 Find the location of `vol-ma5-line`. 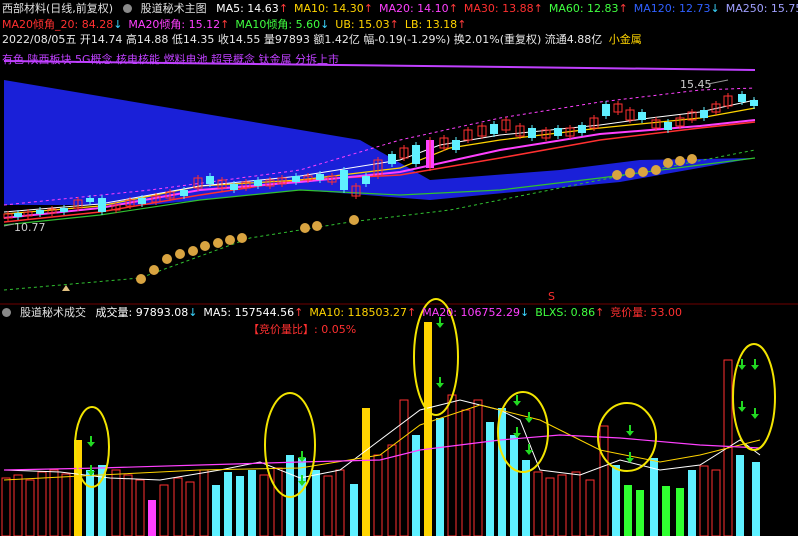

vol-ma5-line is located at coordinates (382, 440).